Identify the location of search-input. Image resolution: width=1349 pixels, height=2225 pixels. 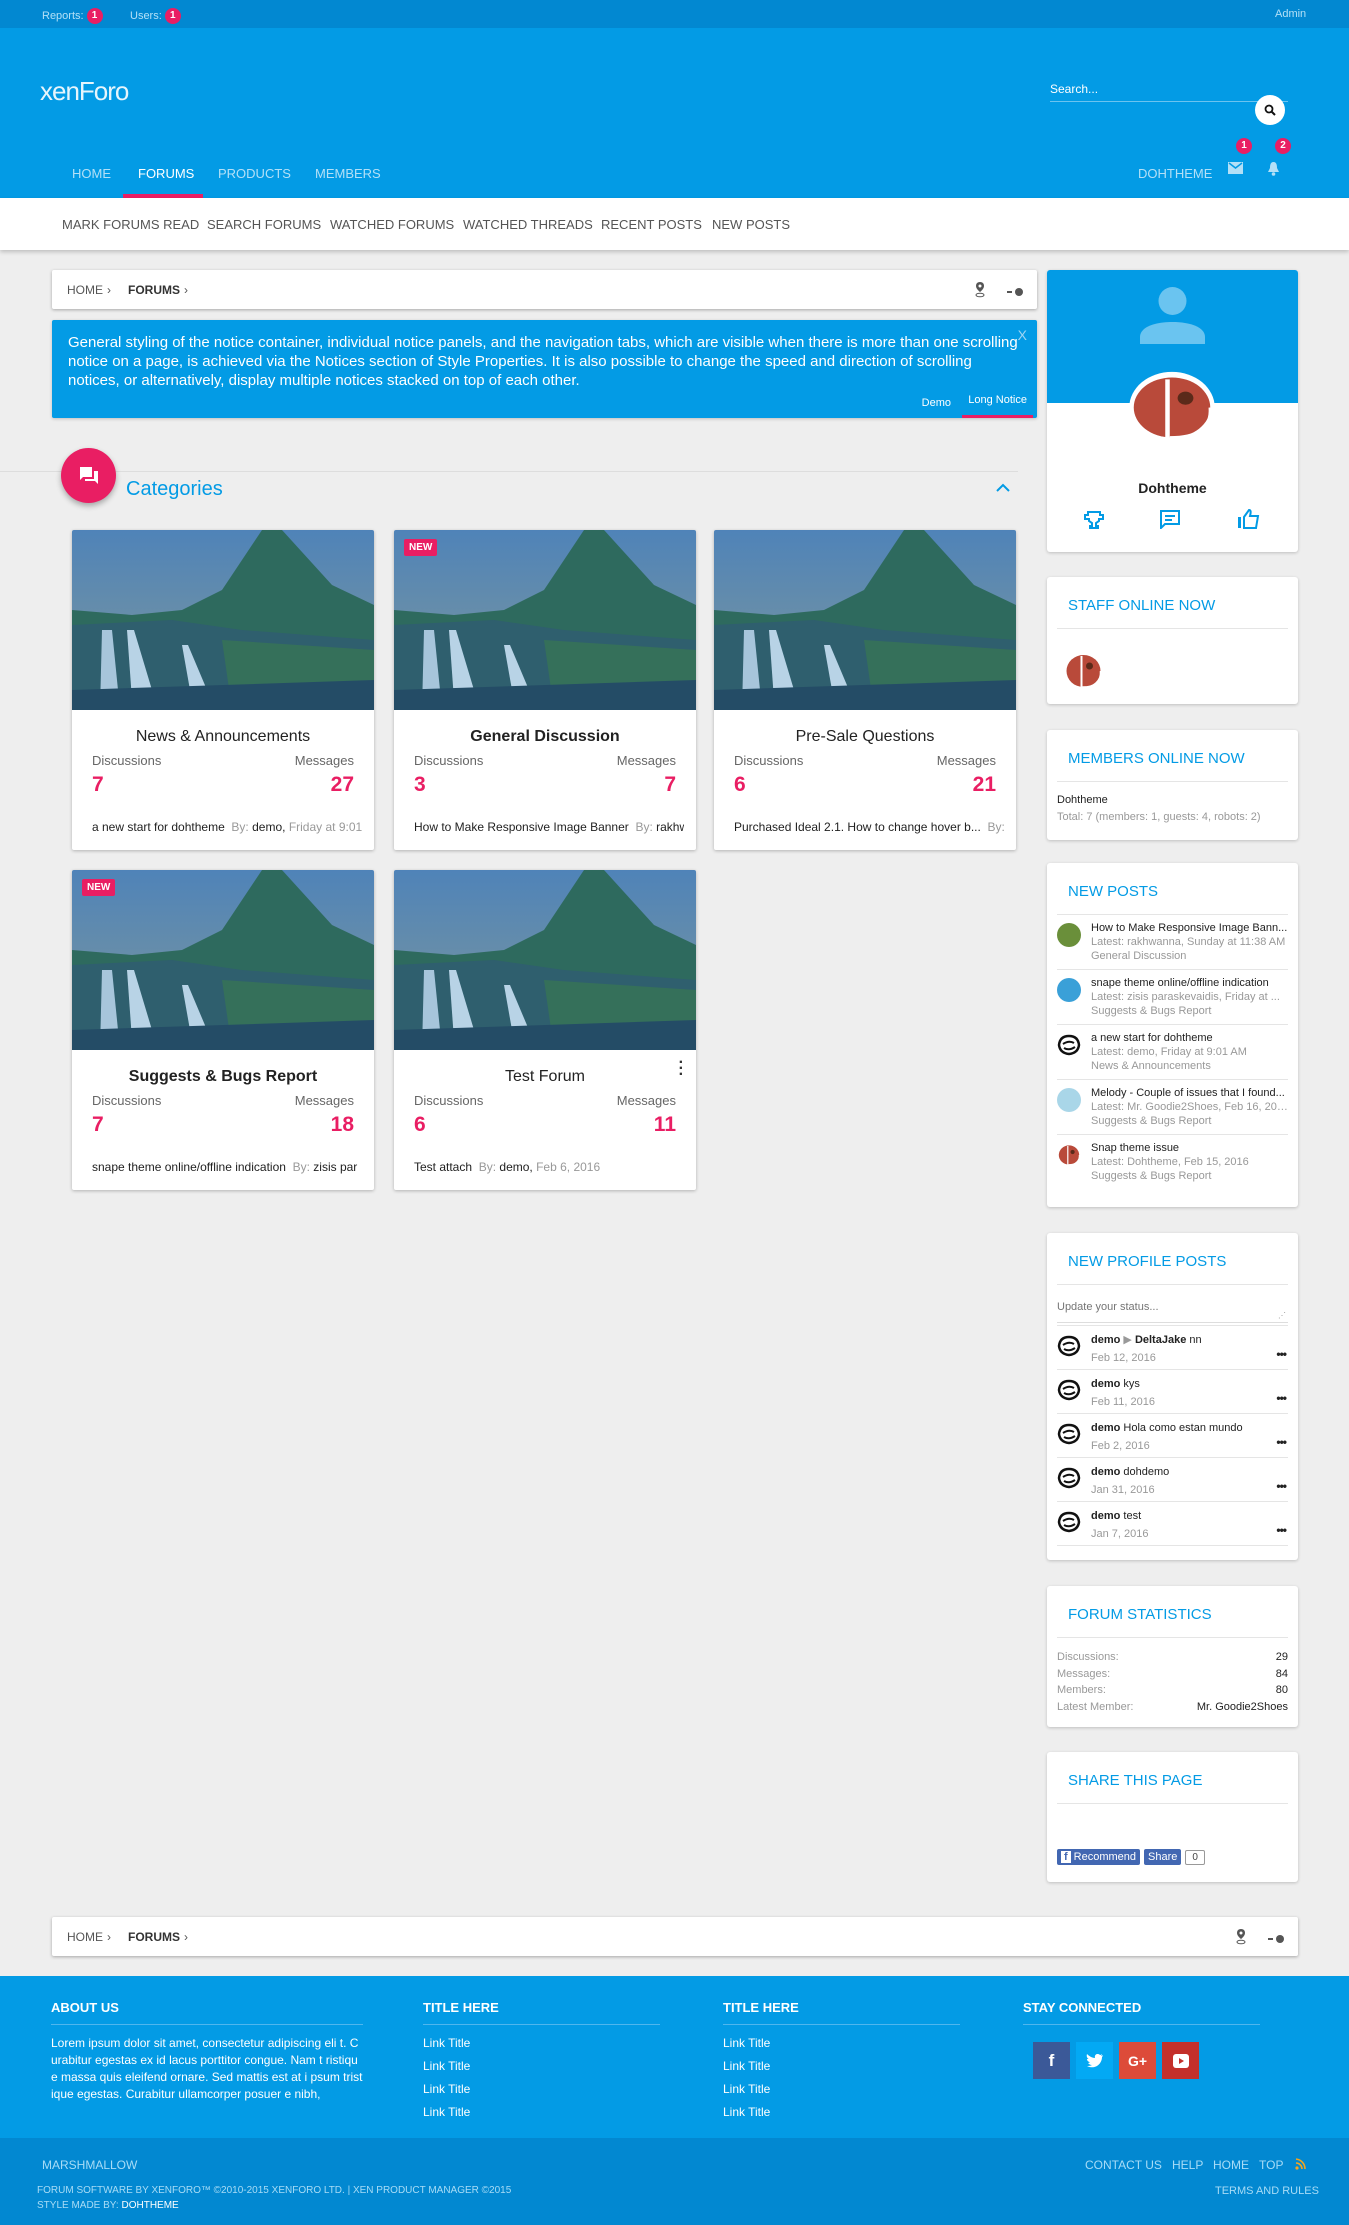
(1150, 89).